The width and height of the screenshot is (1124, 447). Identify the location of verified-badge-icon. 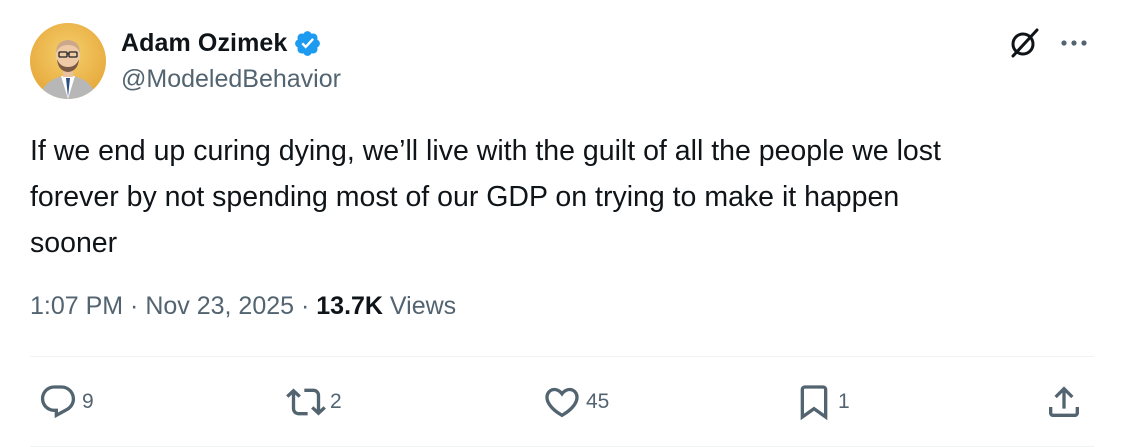
(307, 43).